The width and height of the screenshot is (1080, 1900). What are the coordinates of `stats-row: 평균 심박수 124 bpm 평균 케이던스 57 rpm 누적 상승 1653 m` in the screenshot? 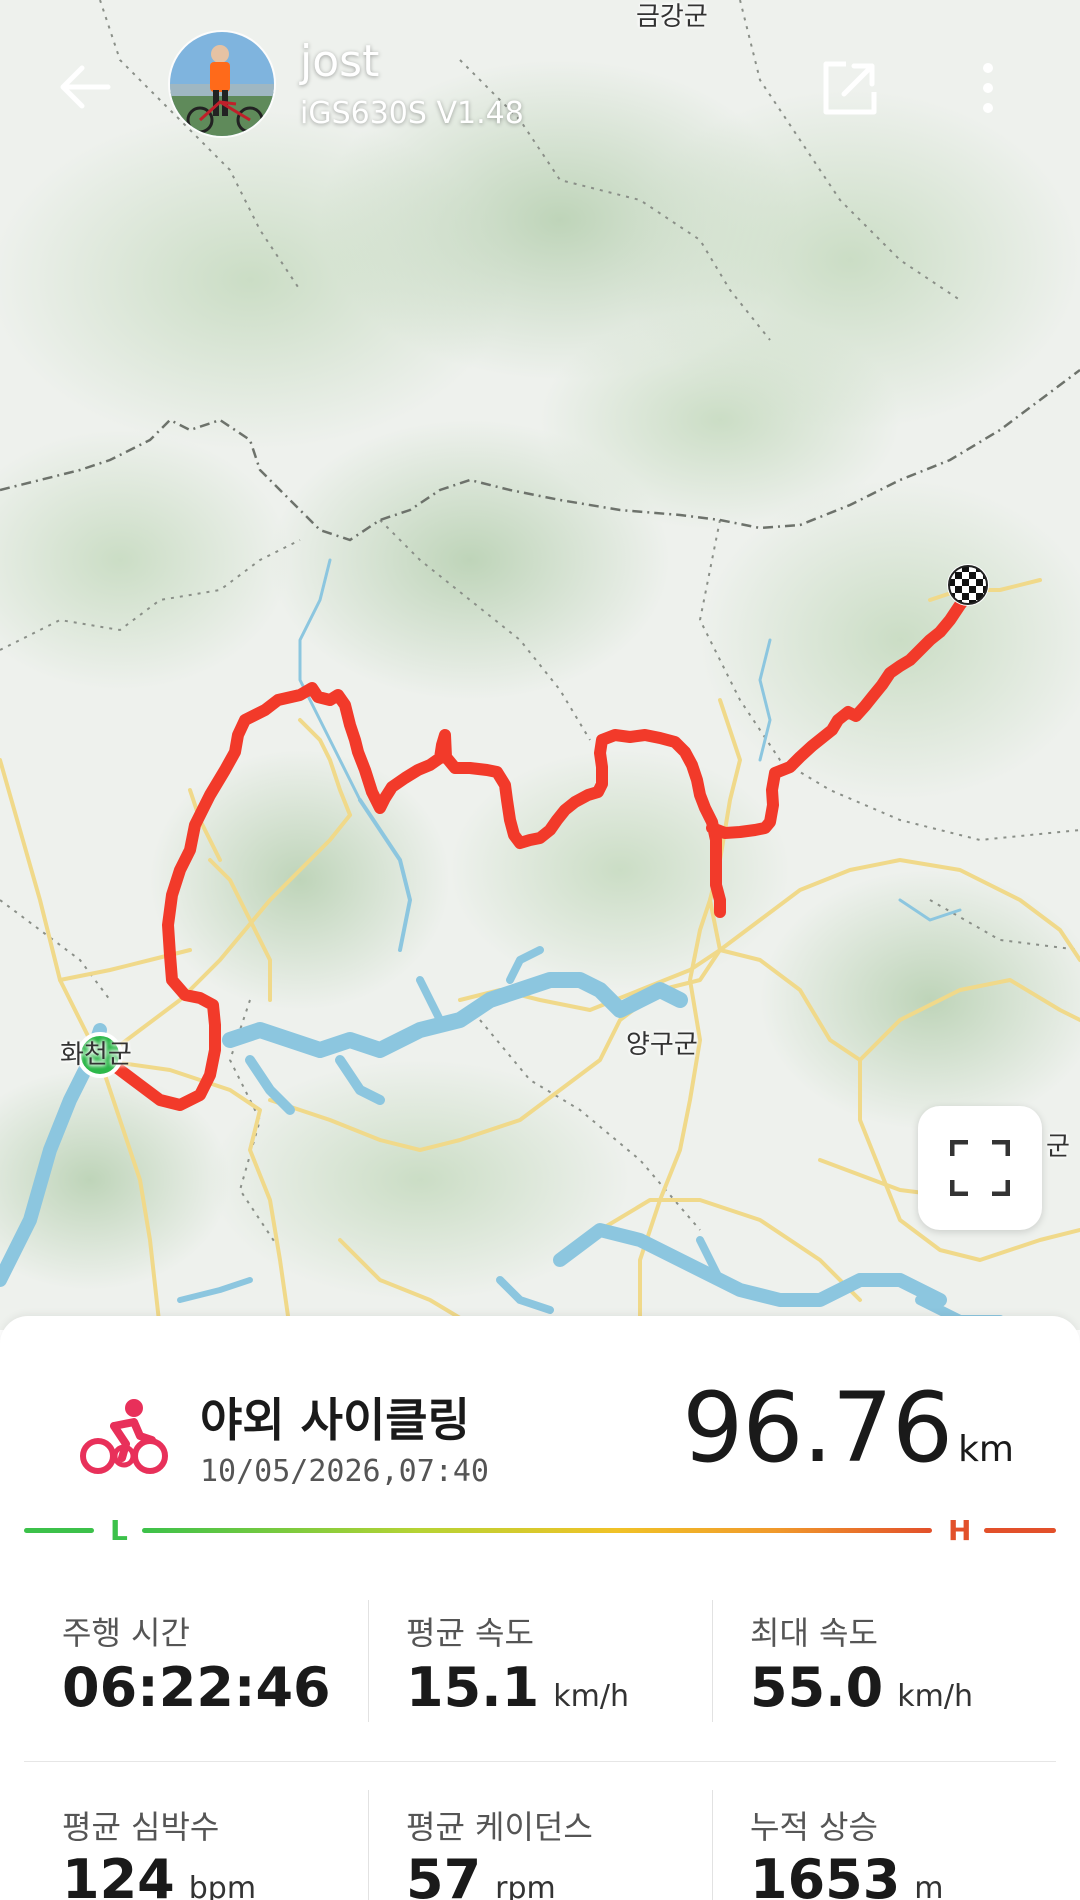 It's located at (540, 1831).